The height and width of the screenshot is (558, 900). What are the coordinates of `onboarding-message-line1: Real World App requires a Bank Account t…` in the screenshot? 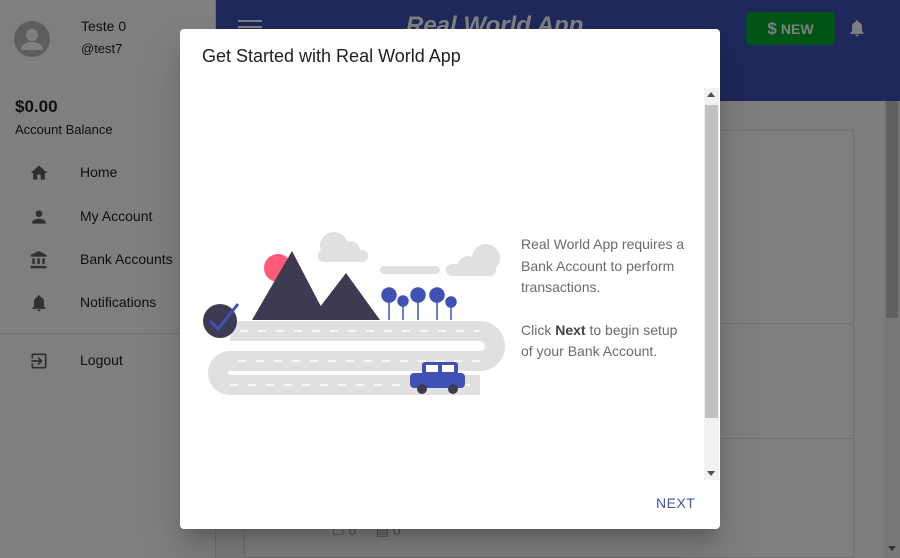 It's located at (603, 265).